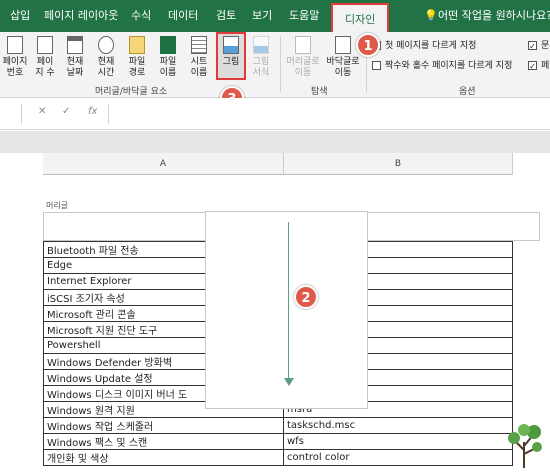 The width and height of the screenshot is (550, 472). I want to click on scale-with-document-option: 문서, so click(539, 46).